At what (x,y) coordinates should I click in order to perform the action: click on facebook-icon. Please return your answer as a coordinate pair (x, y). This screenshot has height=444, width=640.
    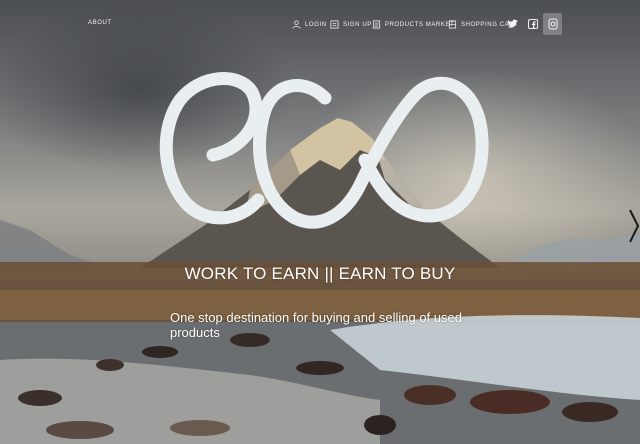
    Looking at the image, I should click on (533, 24).